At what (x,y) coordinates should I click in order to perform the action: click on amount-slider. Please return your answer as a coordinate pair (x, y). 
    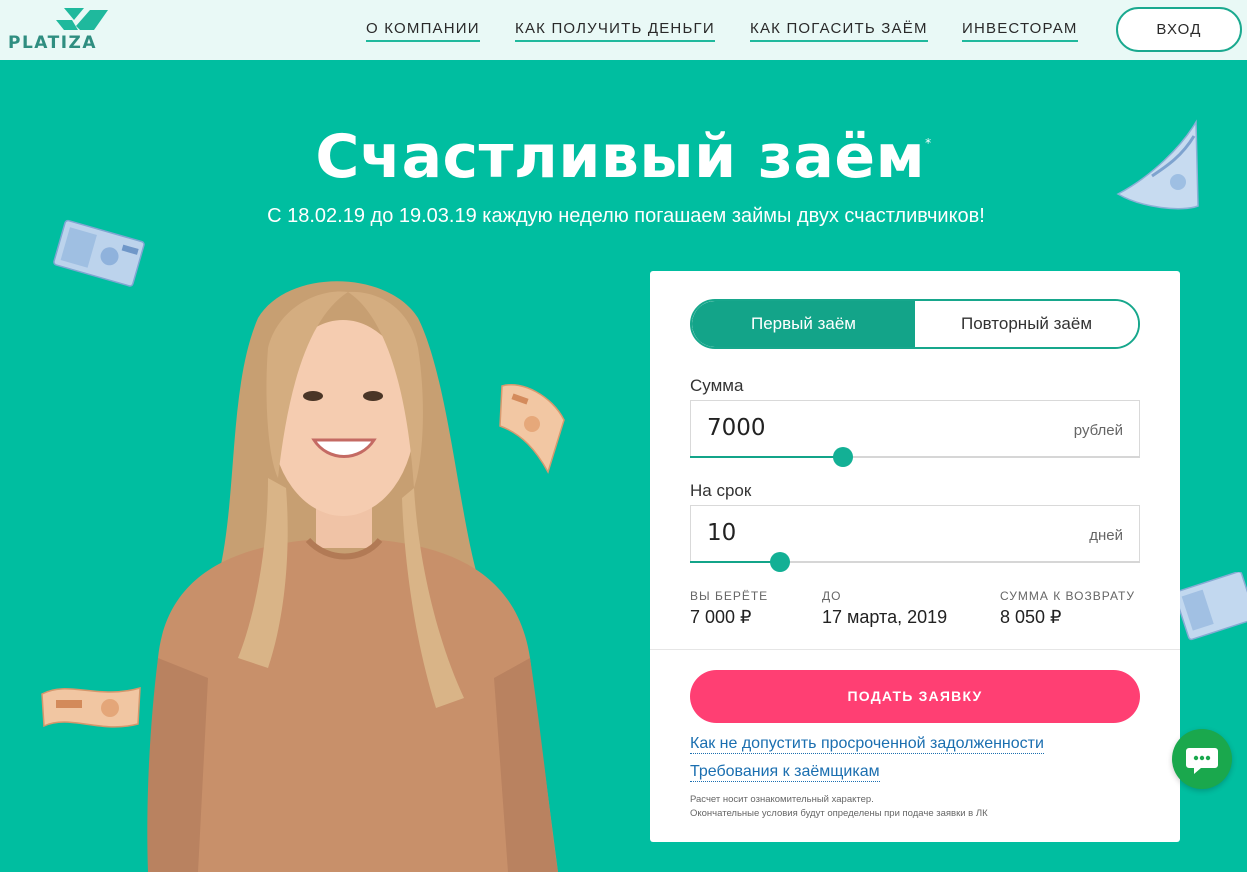
    Looking at the image, I should click on (915, 457).